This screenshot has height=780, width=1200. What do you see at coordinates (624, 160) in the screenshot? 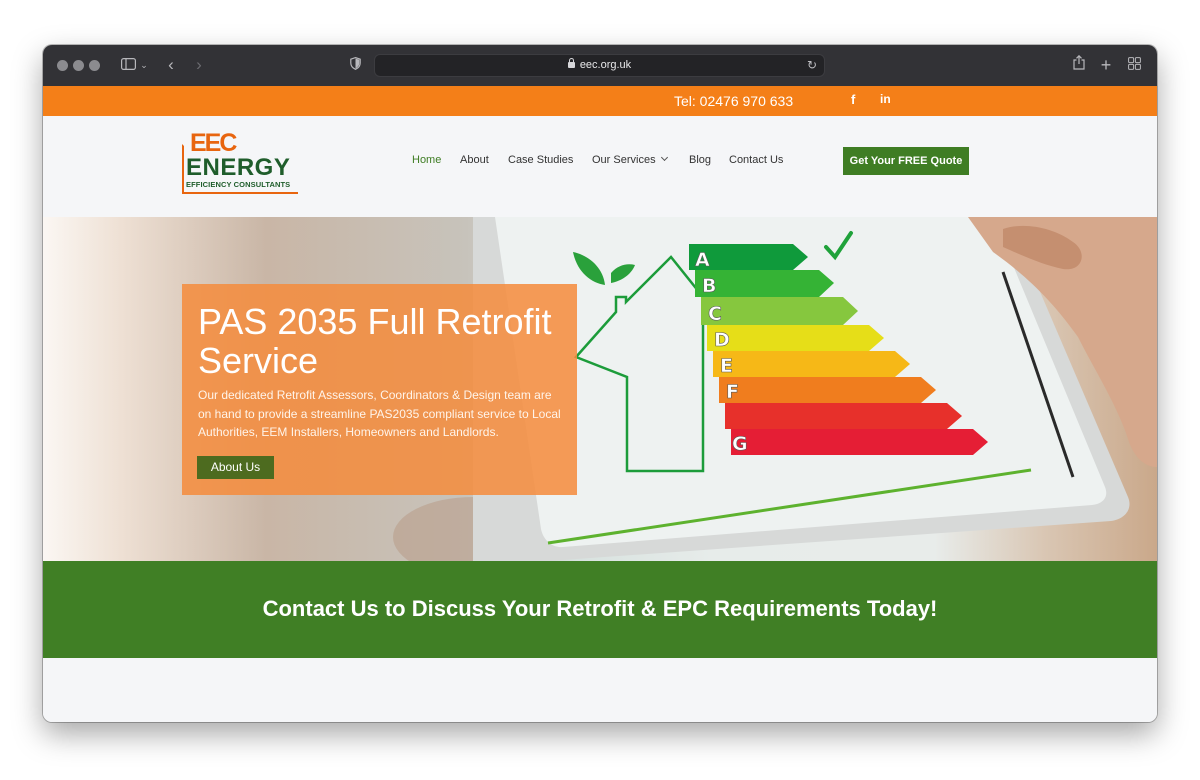
I see `nav-our-services-label: Our Services` at bounding box center [624, 160].